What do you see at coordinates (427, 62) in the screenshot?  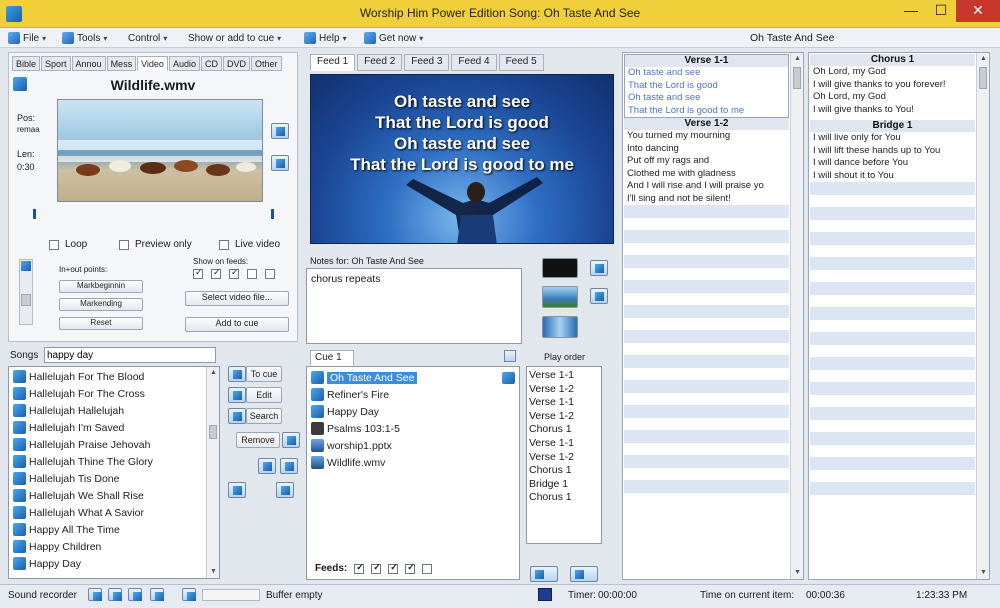 I see `tab-feed-3: Feed 3` at bounding box center [427, 62].